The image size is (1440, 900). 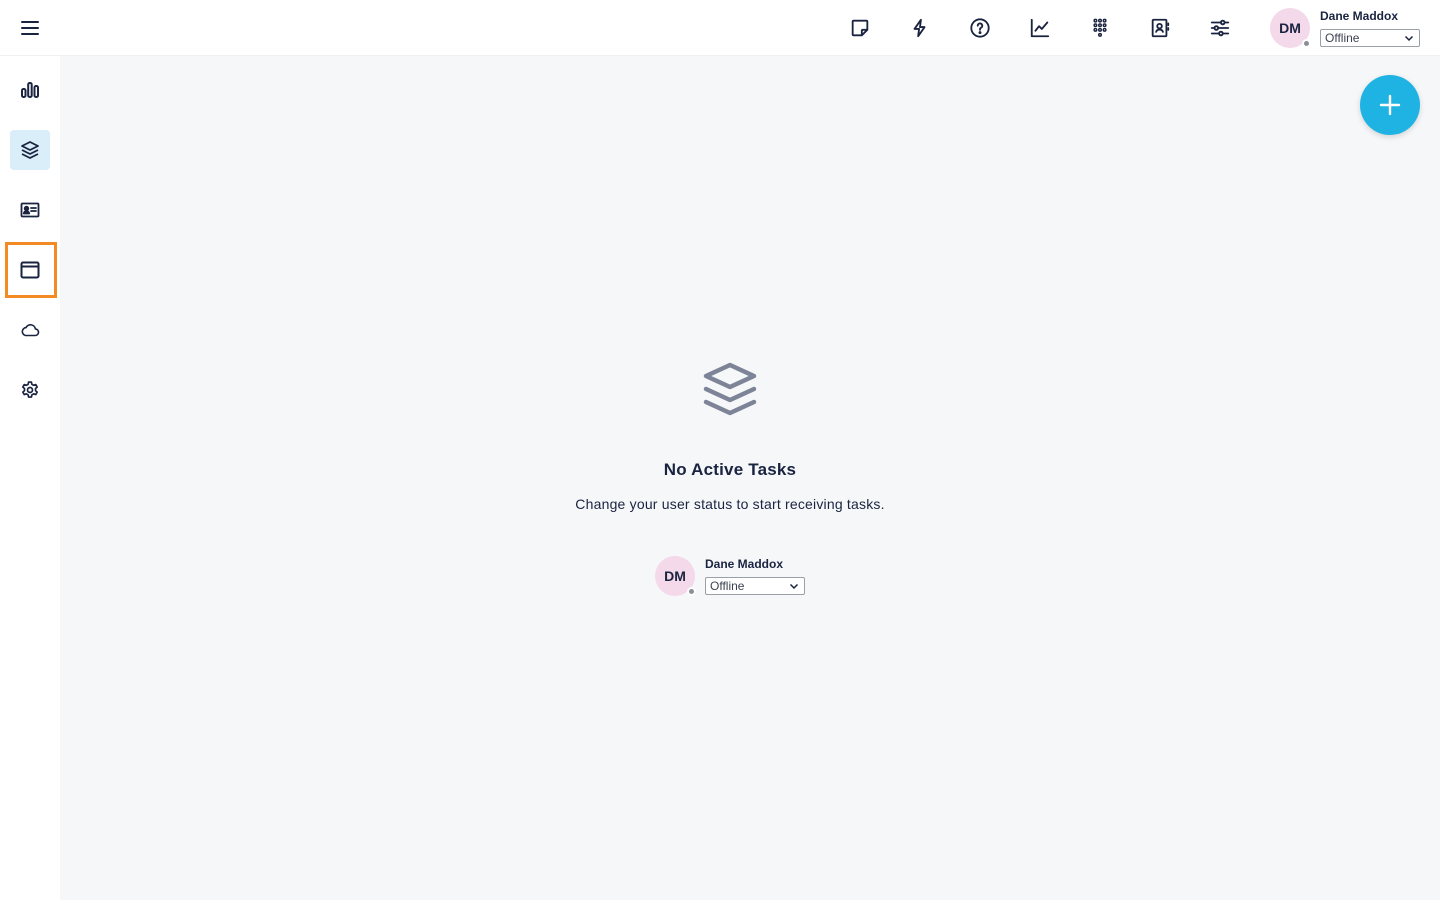 I want to click on sidebar-item-tasks, so click(x=30, y=150).